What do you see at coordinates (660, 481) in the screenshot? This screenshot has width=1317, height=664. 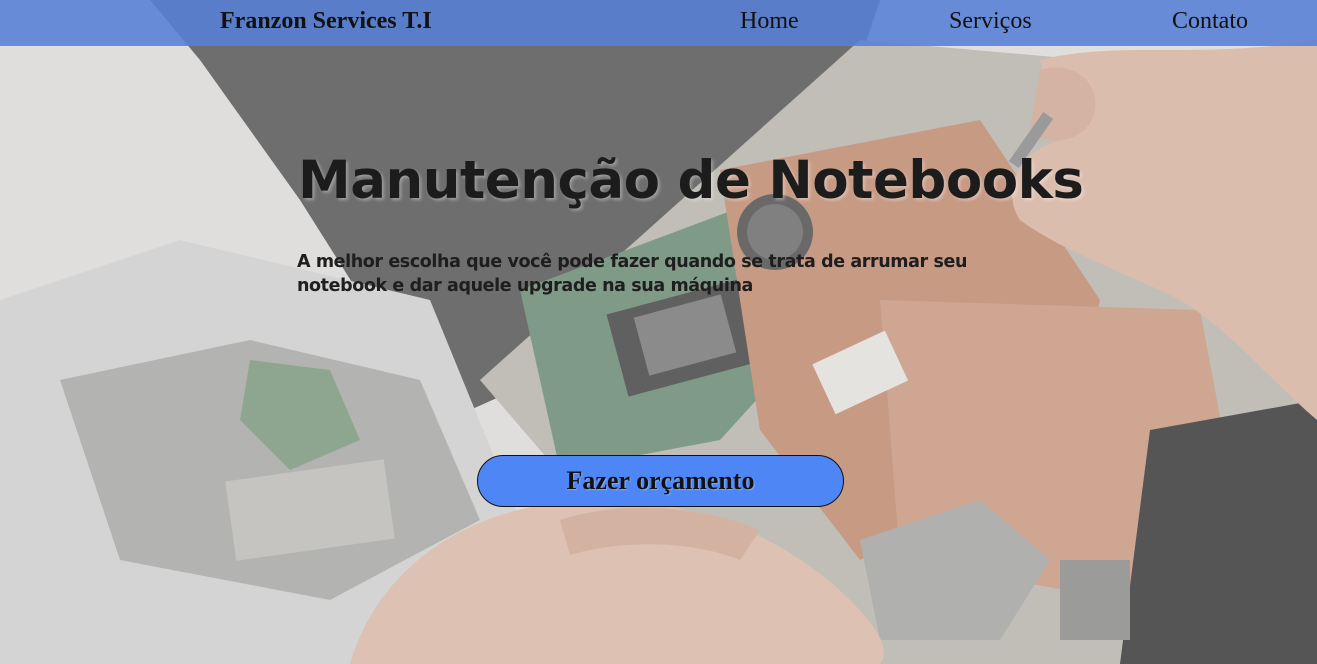 I see `request-quote-button: Fazer orçamento` at bounding box center [660, 481].